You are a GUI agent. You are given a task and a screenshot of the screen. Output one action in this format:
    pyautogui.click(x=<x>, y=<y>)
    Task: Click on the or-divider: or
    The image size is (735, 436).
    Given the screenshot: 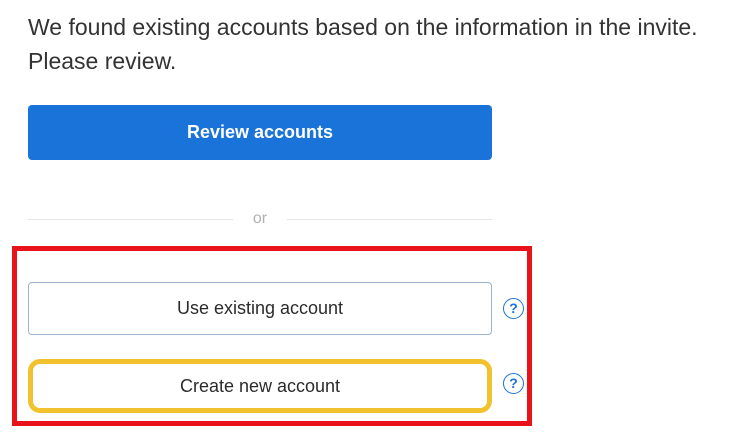 What is the action you would take?
    pyautogui.click(x=260, y=219)
    